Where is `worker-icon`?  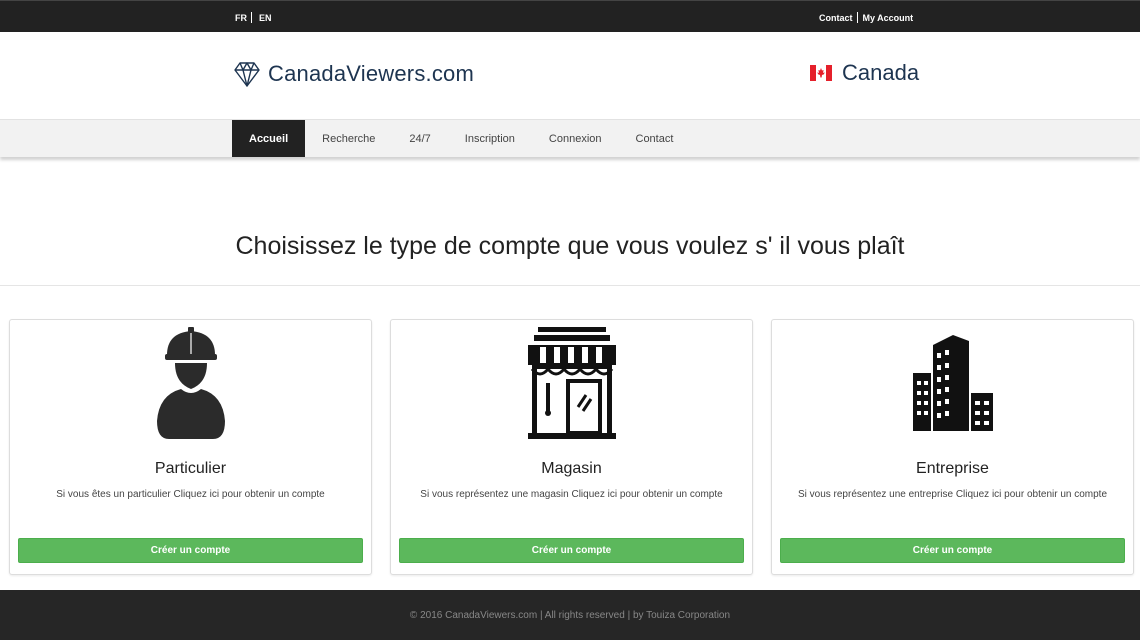
worker-icon is located at coordinates (190, 382).